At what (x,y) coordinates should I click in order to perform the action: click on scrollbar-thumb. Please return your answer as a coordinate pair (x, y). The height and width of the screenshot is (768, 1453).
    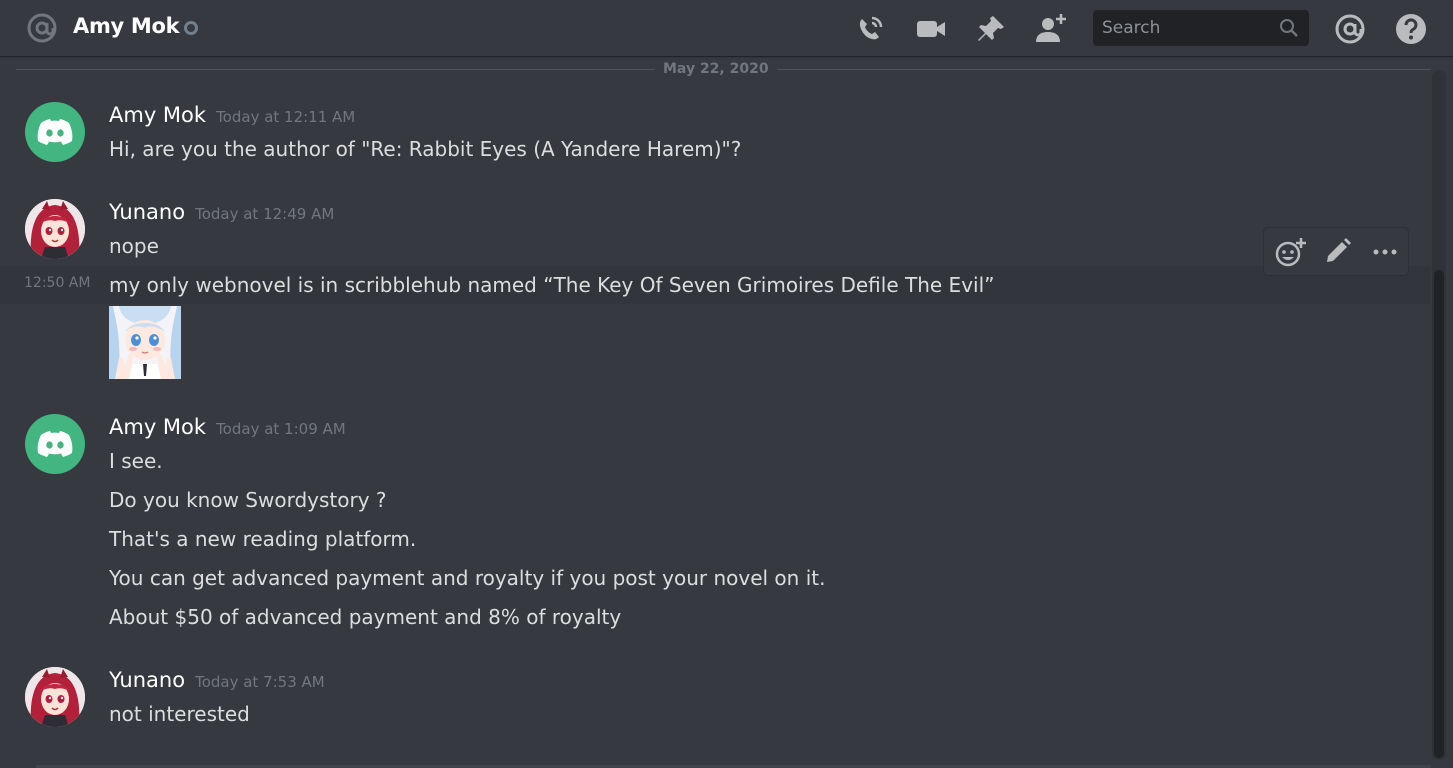
    Looking at the image, I should click on (1439, 514).